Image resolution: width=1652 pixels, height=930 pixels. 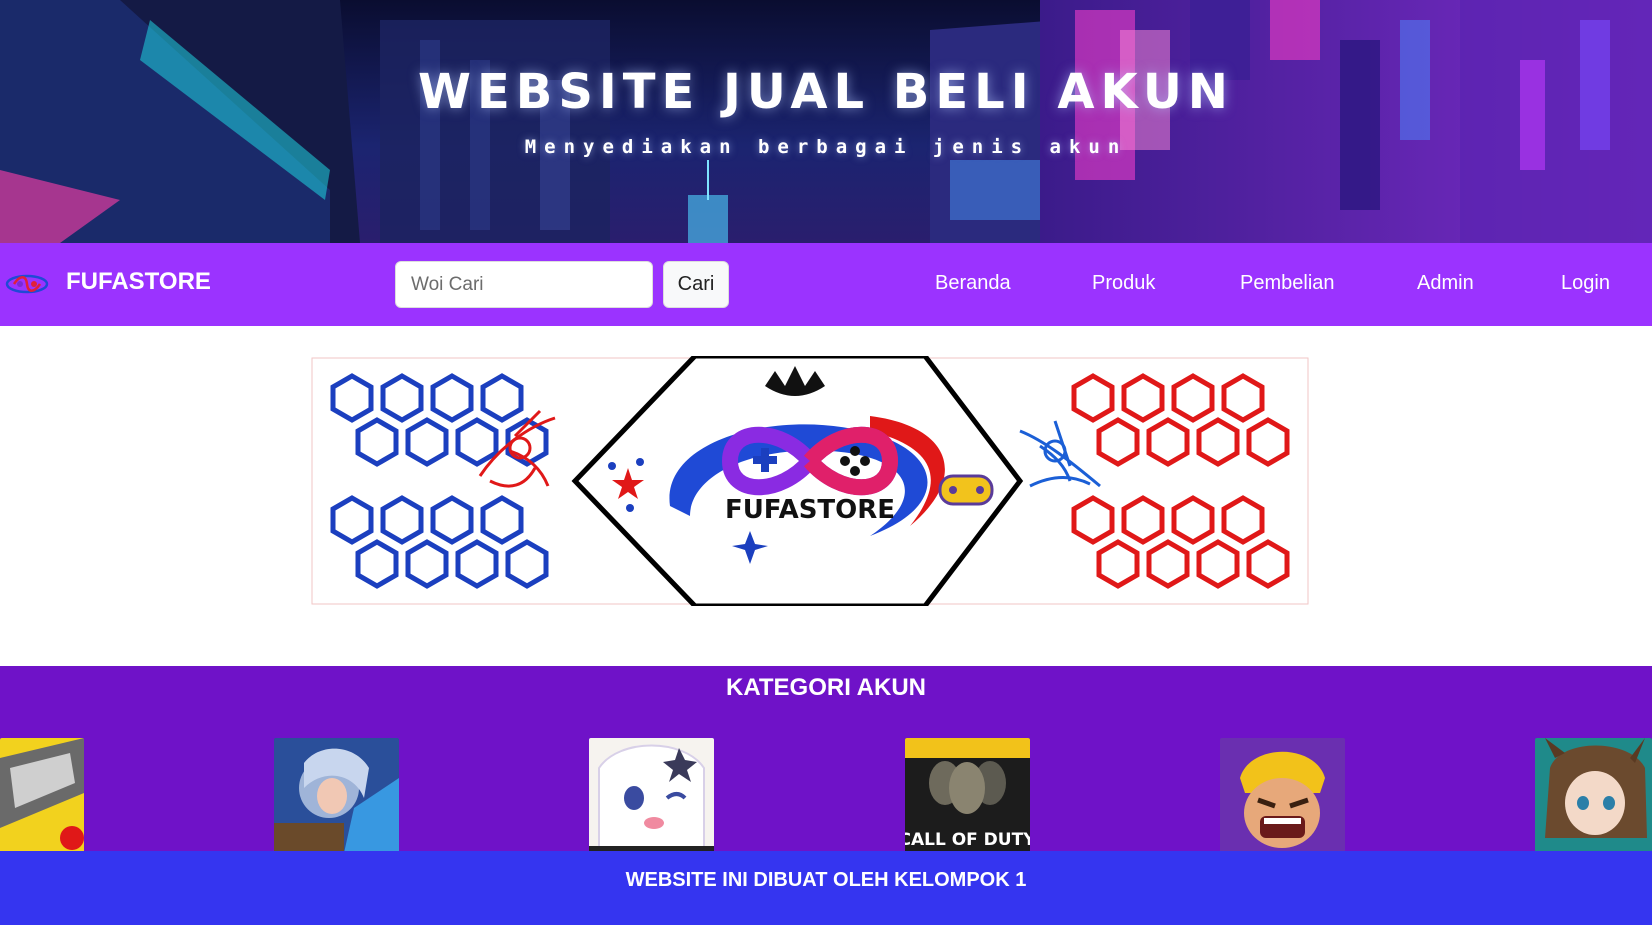 What do you see at coordinates (826, 92) in the screenshot?
I see `hero-title: WEBSITE JUAL BELI AKUN` at bounding box center [826, 92].